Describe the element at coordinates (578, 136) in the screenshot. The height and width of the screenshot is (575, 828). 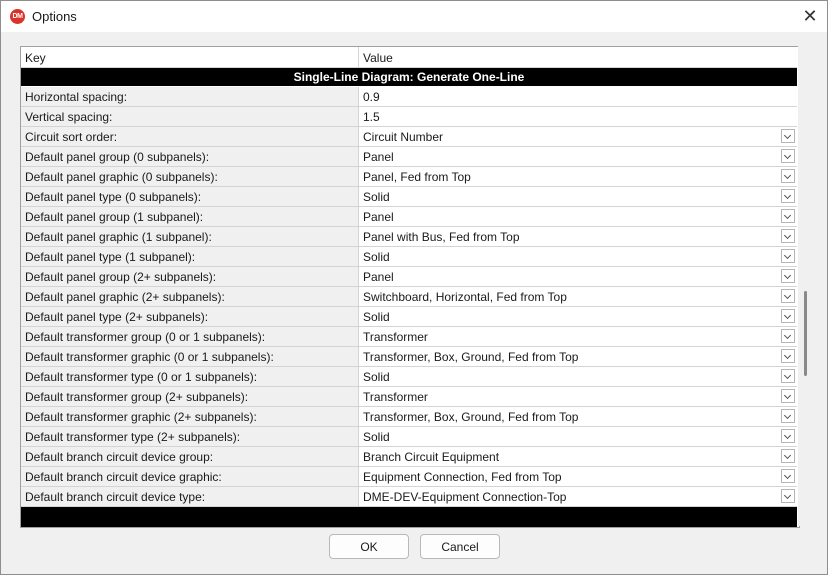
I see `row-value-dropdown: Circuit Number` at that location.